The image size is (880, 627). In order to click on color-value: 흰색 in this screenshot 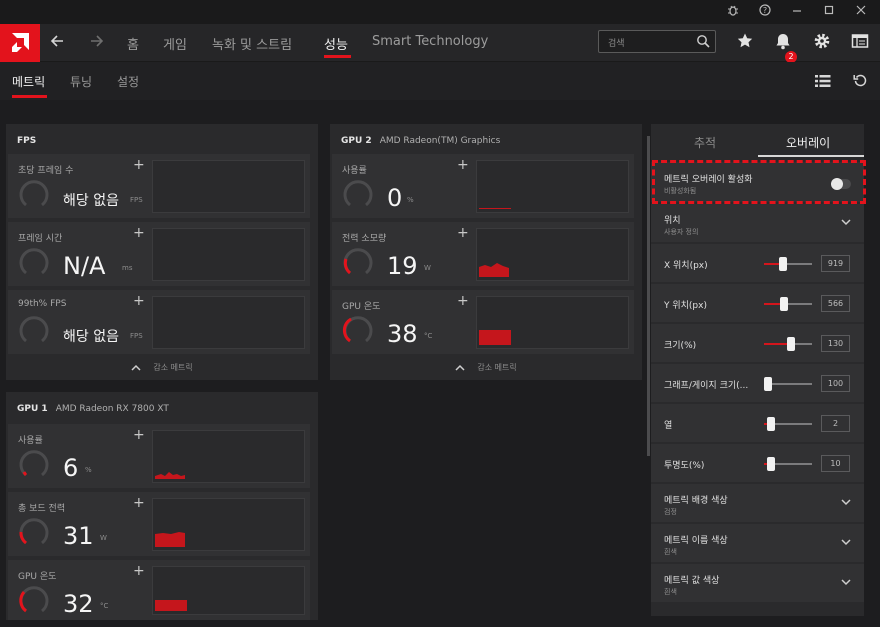, I will do `click(670, 592)`.